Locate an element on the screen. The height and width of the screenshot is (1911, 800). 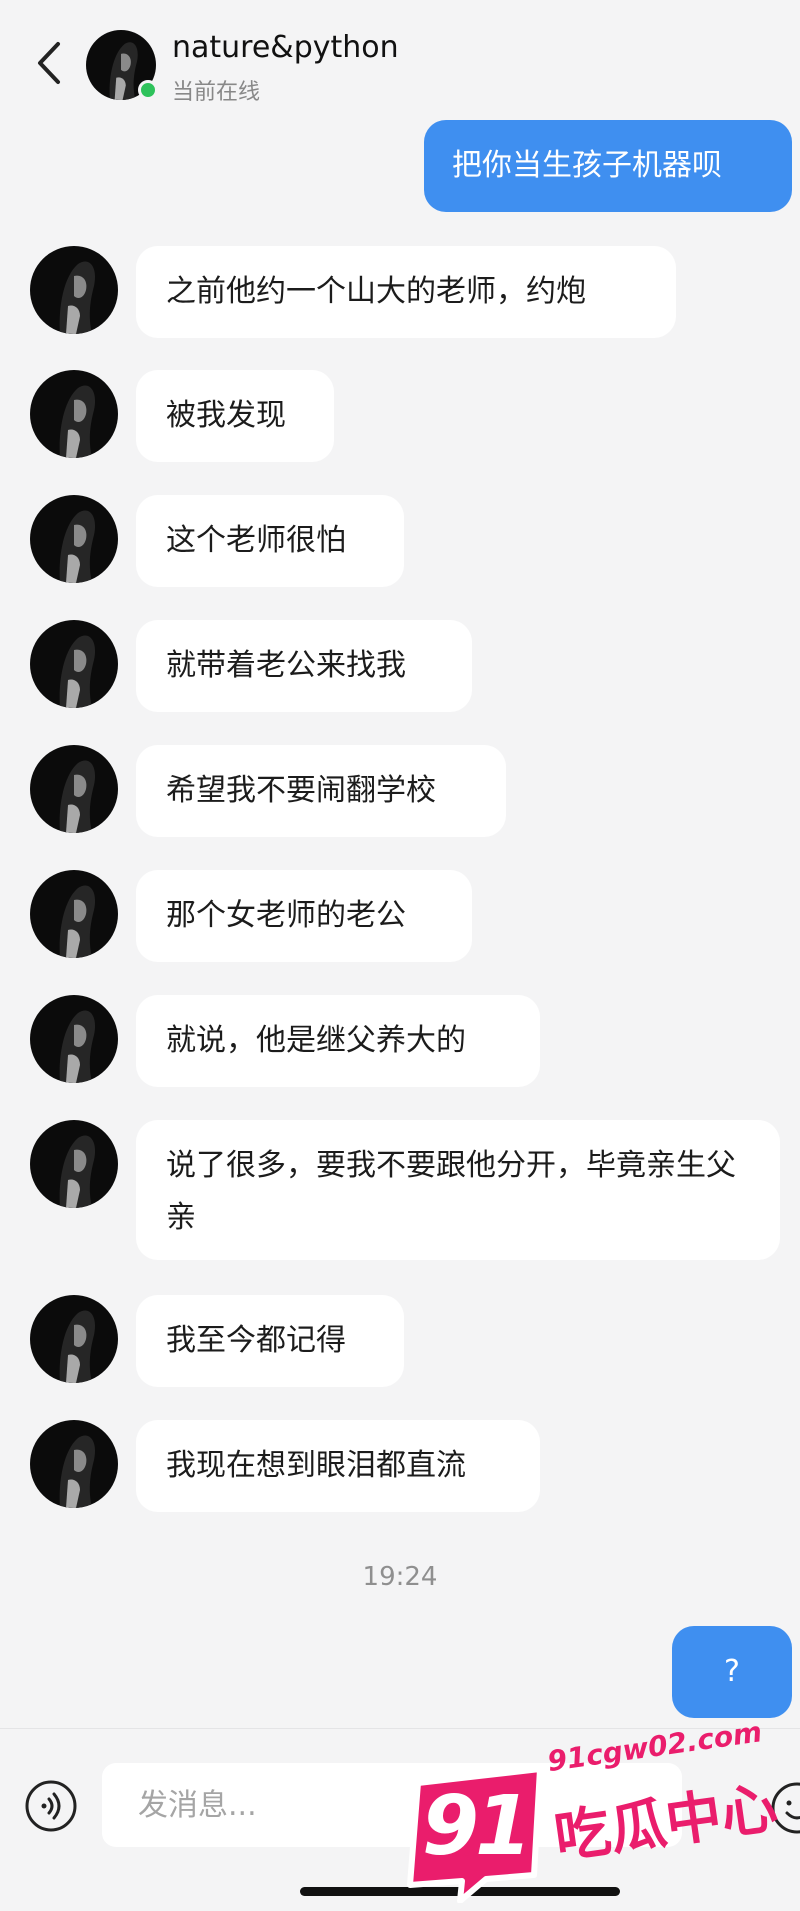
back-arrow-icon is located at coordinates (49, 63).